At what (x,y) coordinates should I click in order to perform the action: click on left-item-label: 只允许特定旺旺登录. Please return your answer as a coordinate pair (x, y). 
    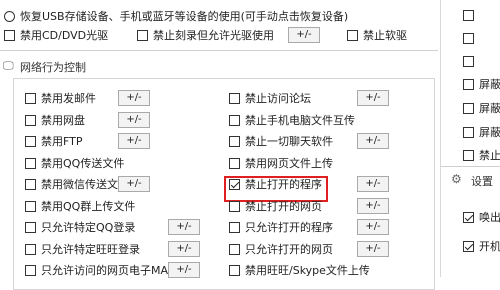
    Looking at the image, I should click on (90, 249).